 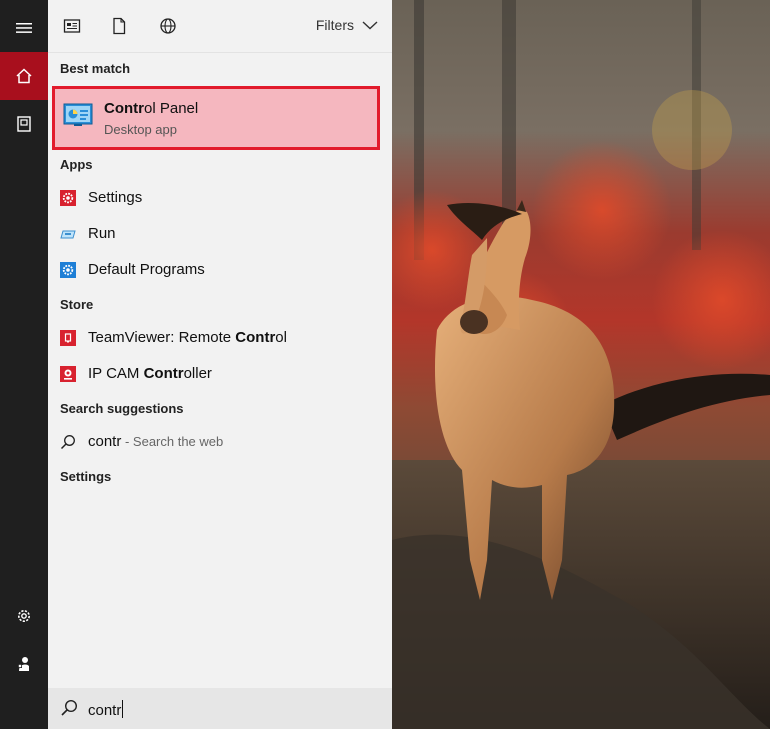 I want to click on chevron-down-icon, so click(x=370, y=25).